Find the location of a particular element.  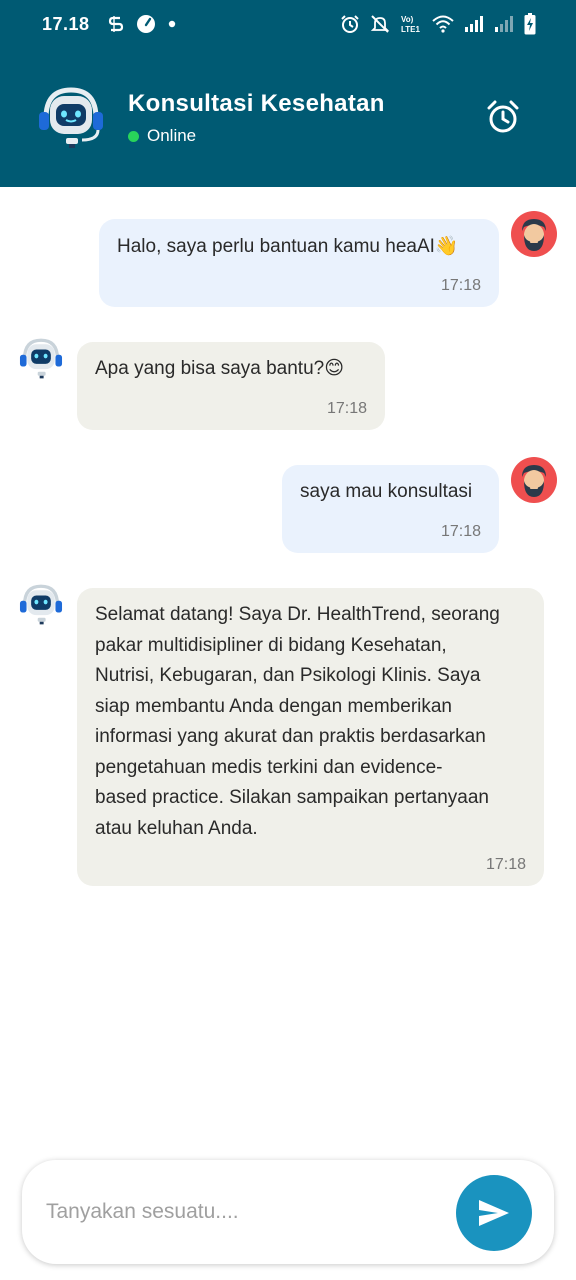

dot-icon is located at coordinates (172, 24).